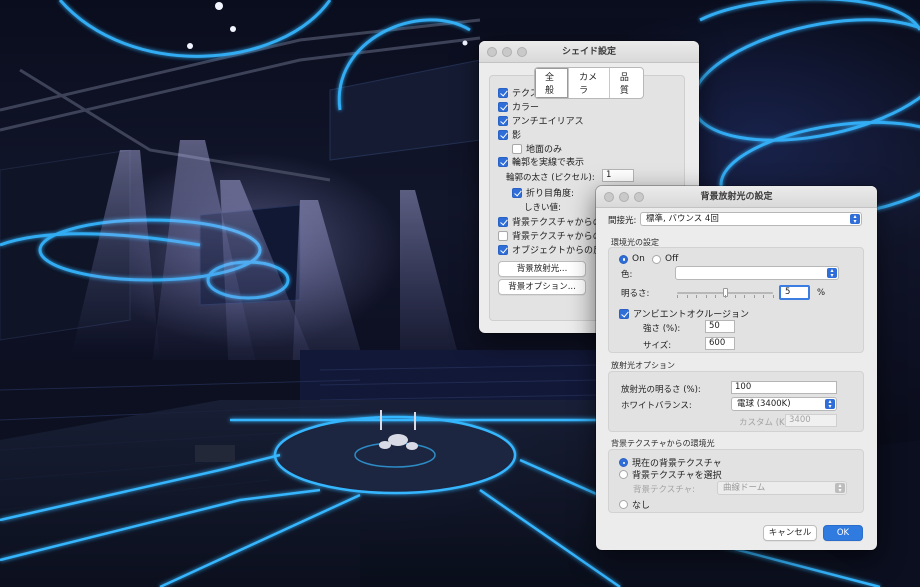 The width and height of the screenshot is (920, 587). I want to click on ao-checkbox, so click(624, 313).